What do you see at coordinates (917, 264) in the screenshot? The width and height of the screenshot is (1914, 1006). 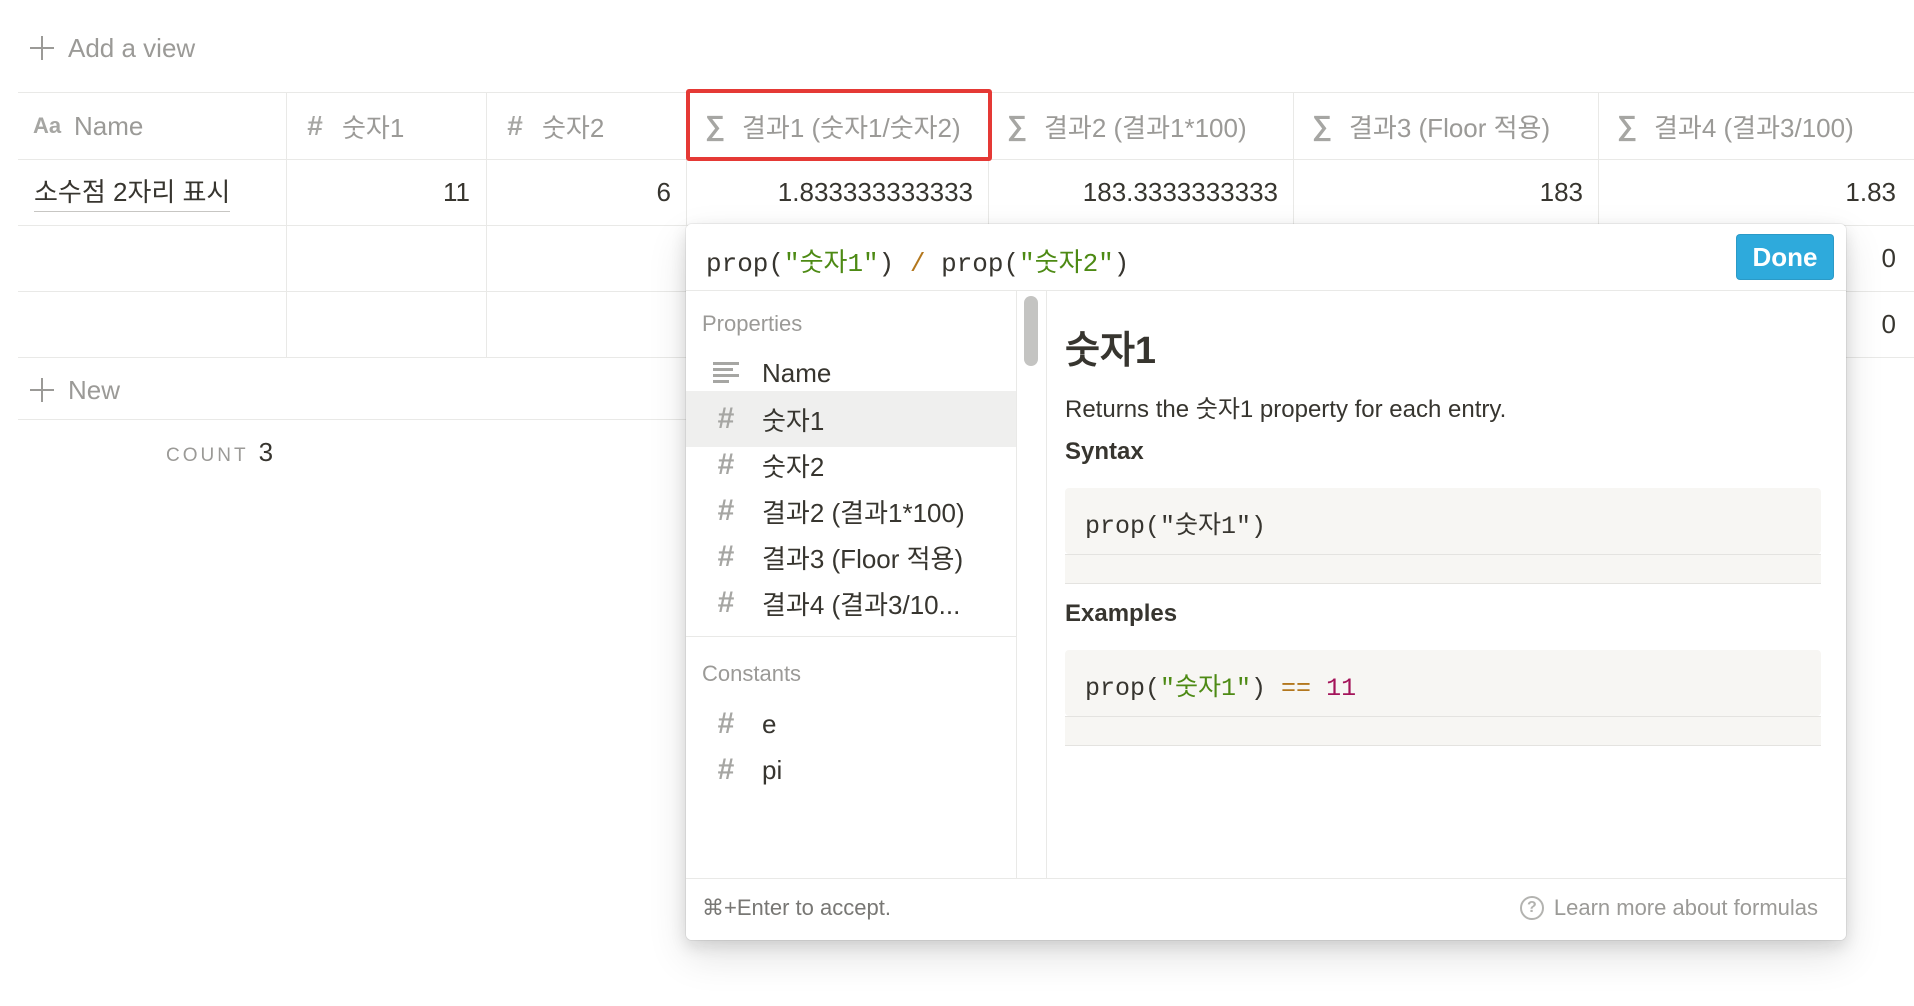 I see `formula-operator: /` at bounding box center [917, 264].